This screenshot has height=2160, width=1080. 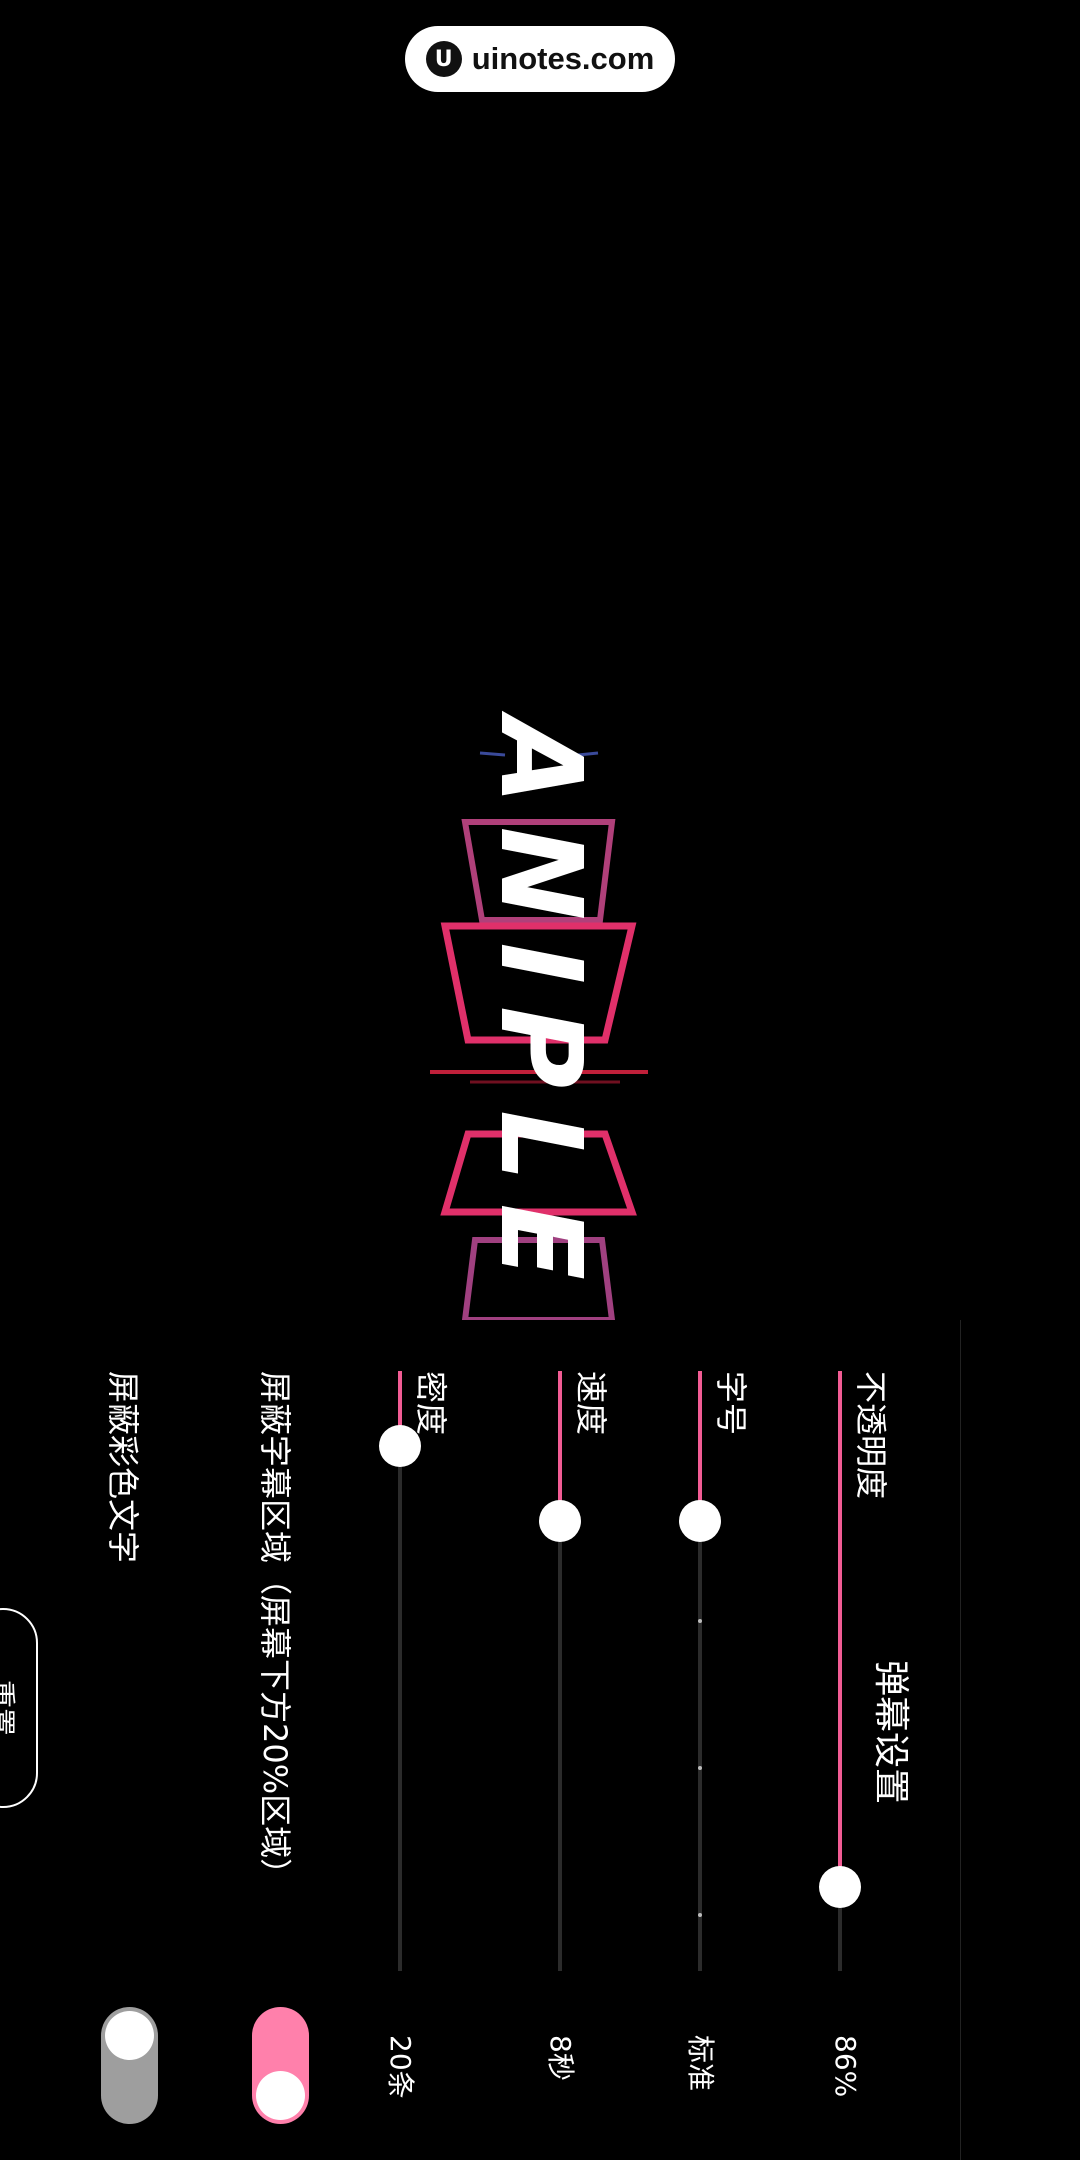 I want to click on panel-title: 弹幕设置, so click(x=890, y=1732).